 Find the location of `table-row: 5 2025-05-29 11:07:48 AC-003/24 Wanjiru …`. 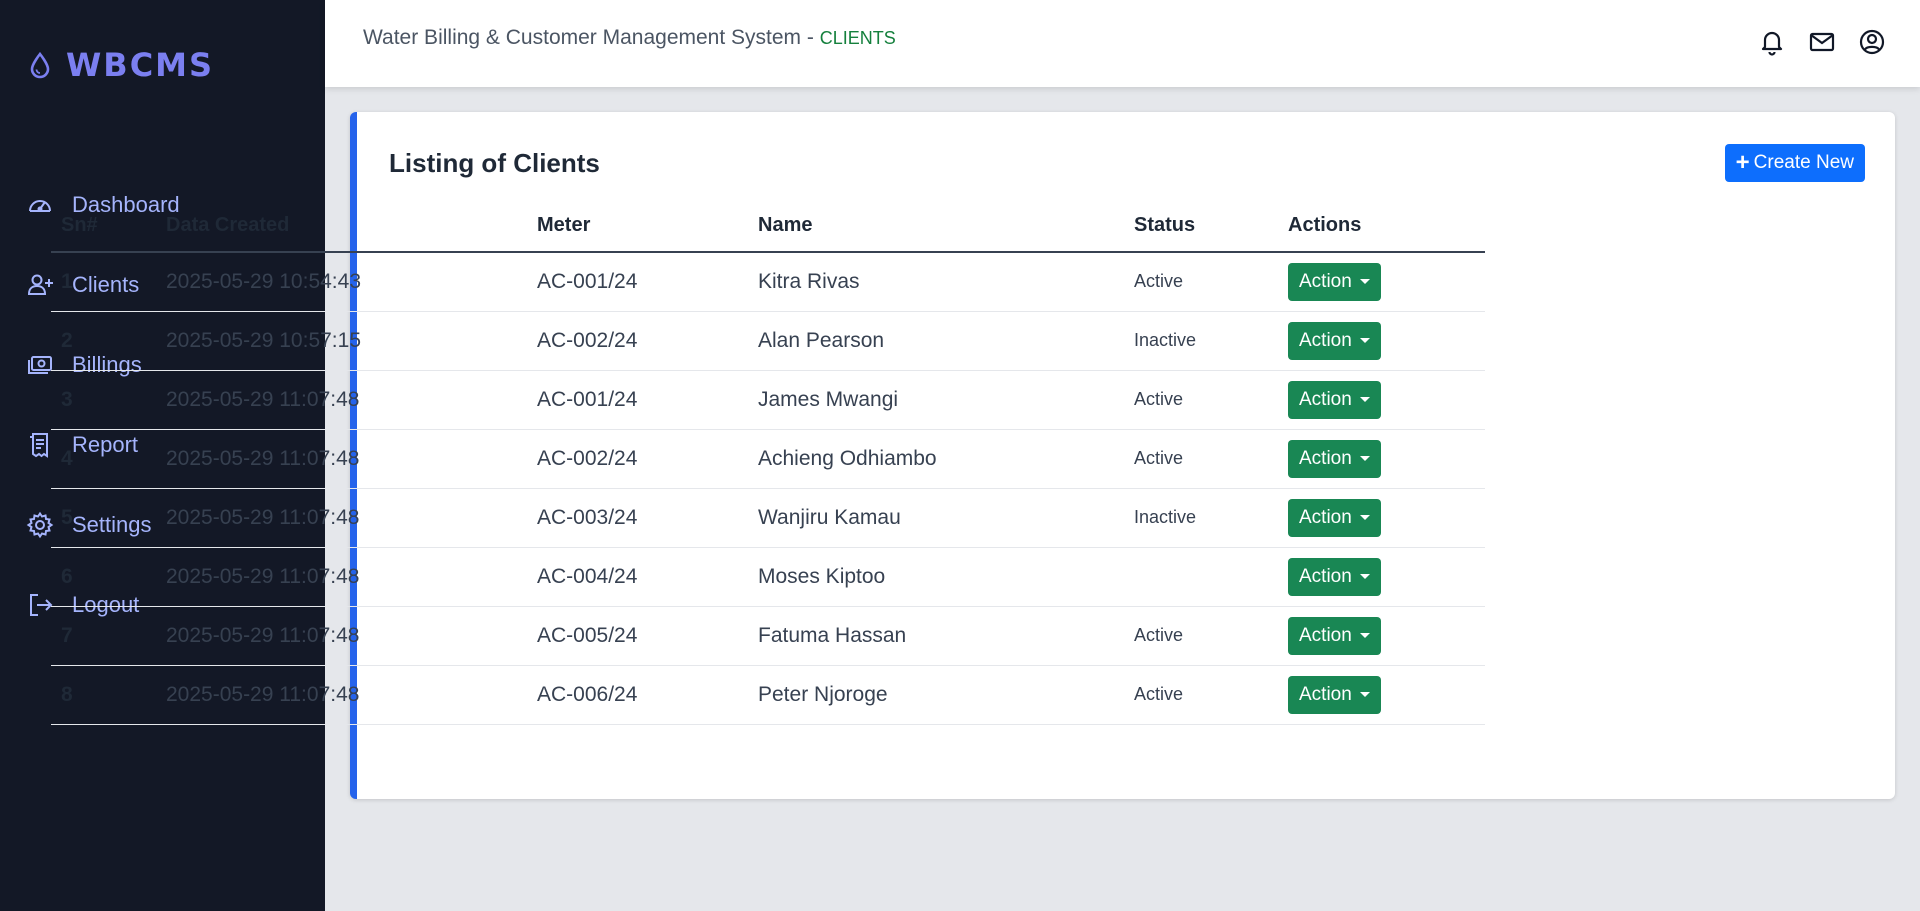

table-row: 5 2025-05-29 11:07:48 AC-003/24 Wanjiru … is located at coordinates (768, 518).